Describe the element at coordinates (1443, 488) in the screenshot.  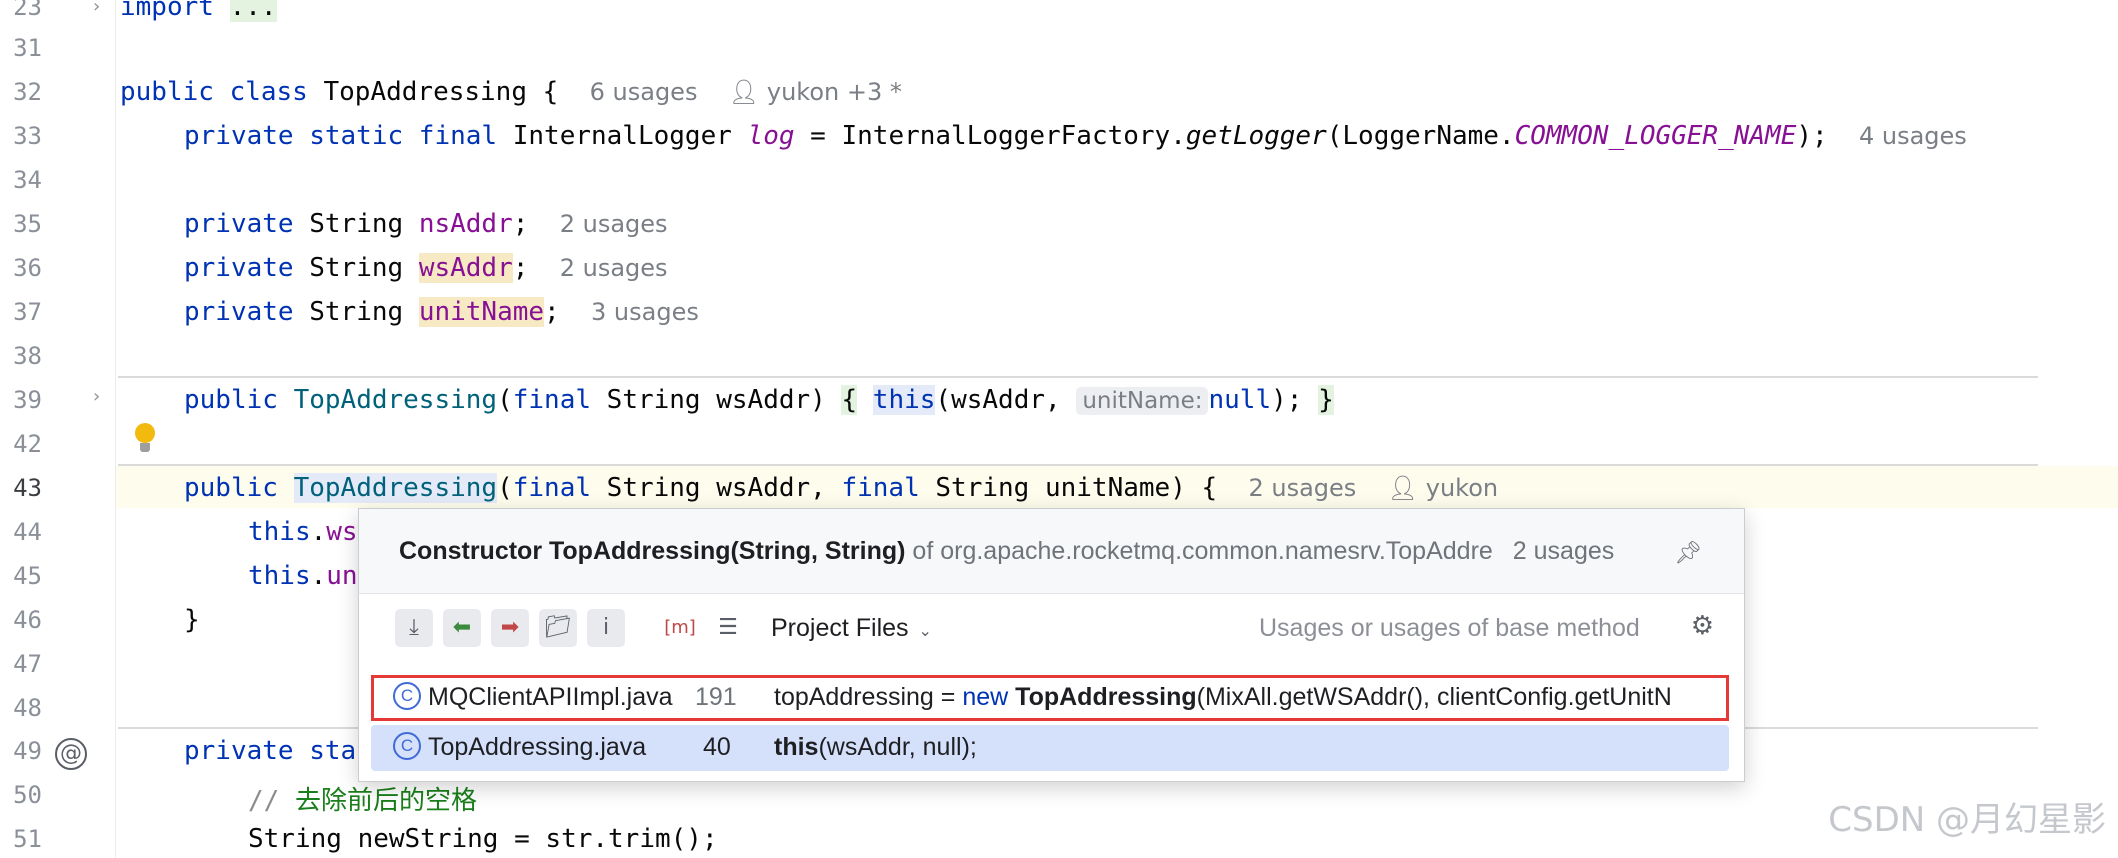
I see `author-hint: 👤︎ yukon` at that location.